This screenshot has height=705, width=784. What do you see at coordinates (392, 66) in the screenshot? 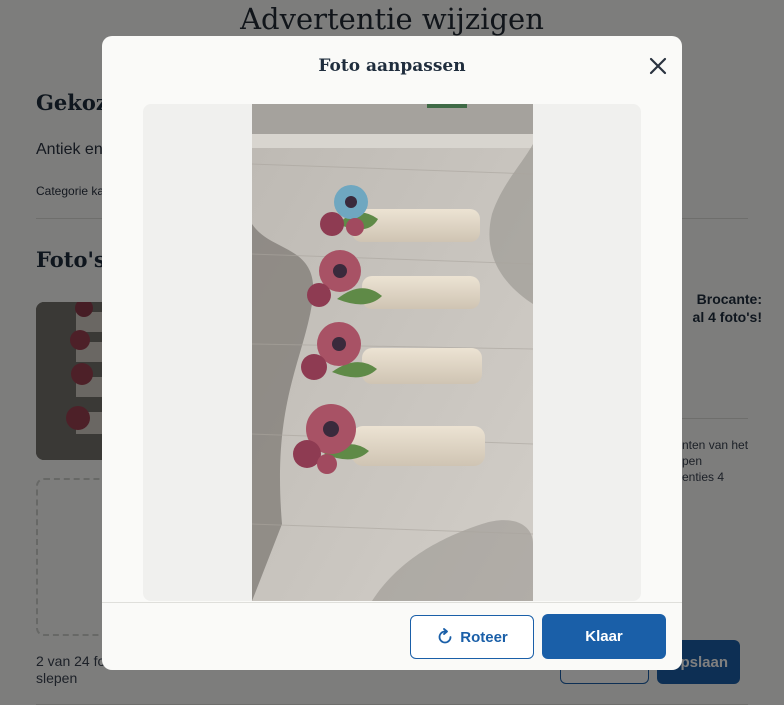
I see `modal-title: Foto aanpassen` at bounding box center [392, 66].